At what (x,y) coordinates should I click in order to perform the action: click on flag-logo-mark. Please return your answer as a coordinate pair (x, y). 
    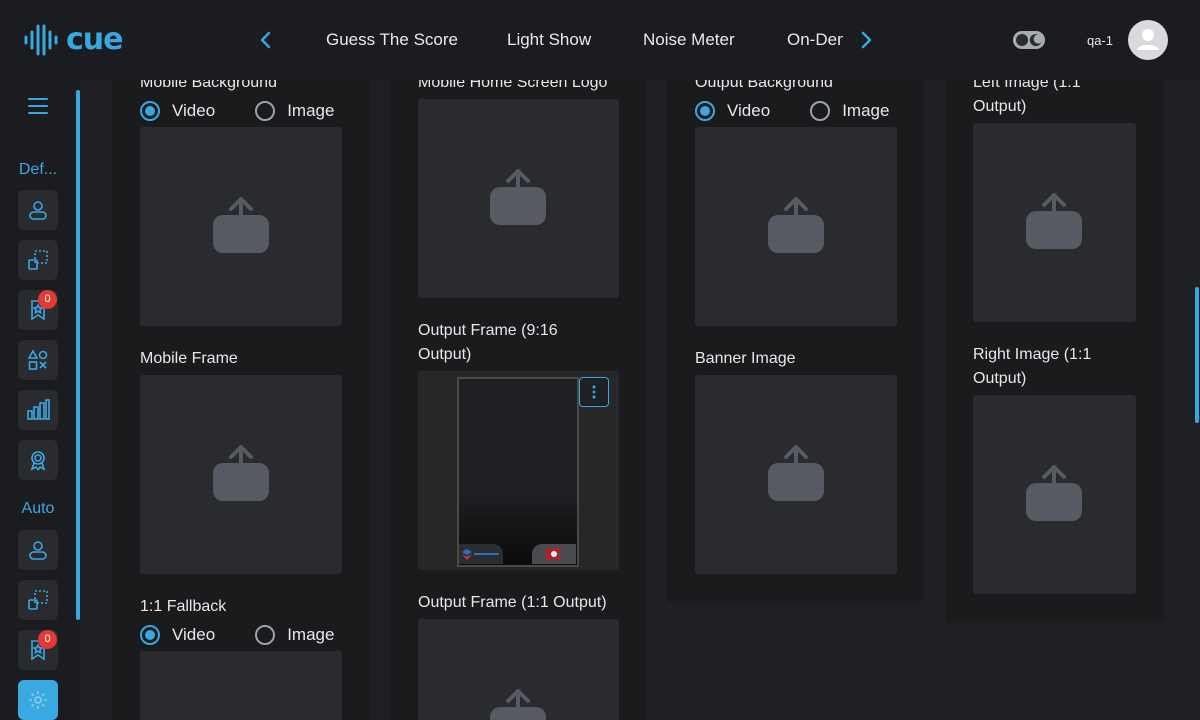
    Looking at the image, I should click on (554, 554).